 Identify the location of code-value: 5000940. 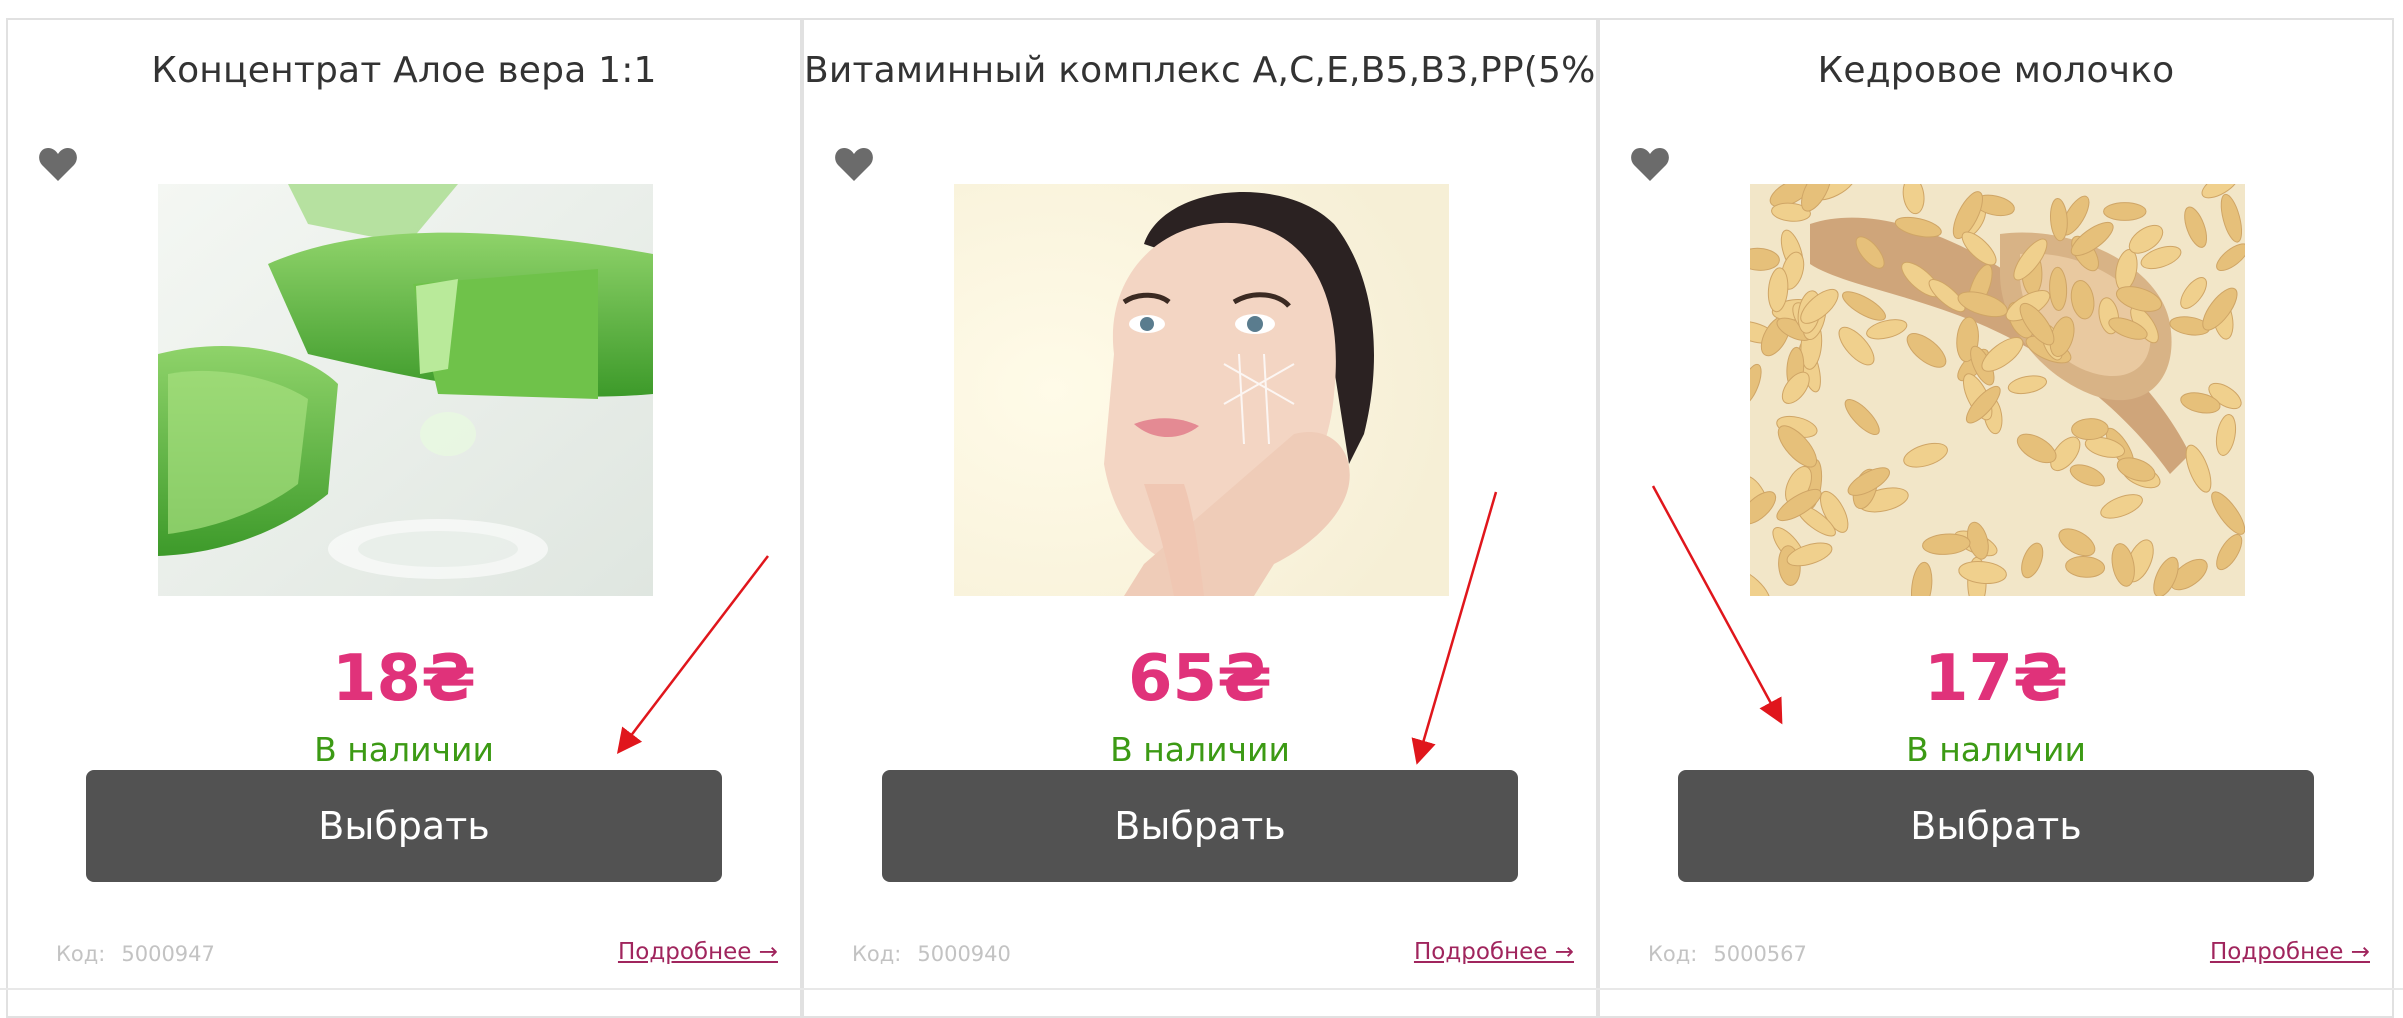
(964, 954).